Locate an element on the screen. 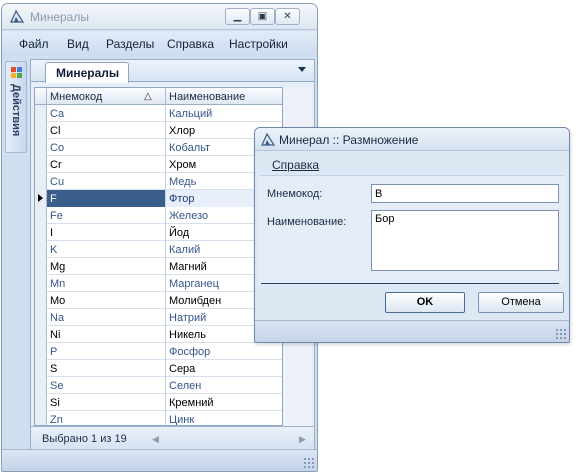 This screenshot has width=576, height=476. table-row: Se Селен is located at coordinates (158, 385).